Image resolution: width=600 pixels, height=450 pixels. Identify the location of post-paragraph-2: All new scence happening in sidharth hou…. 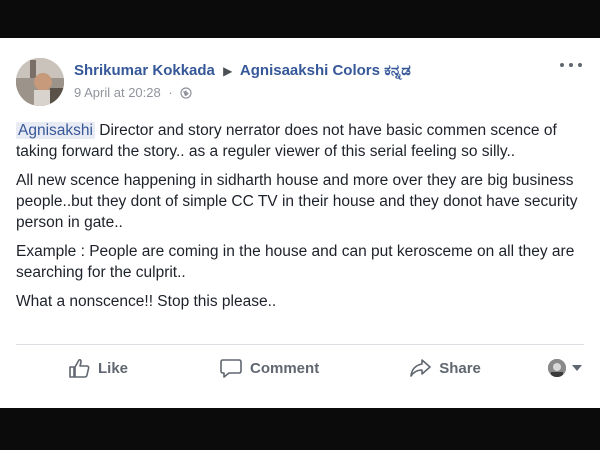
(297, 201).